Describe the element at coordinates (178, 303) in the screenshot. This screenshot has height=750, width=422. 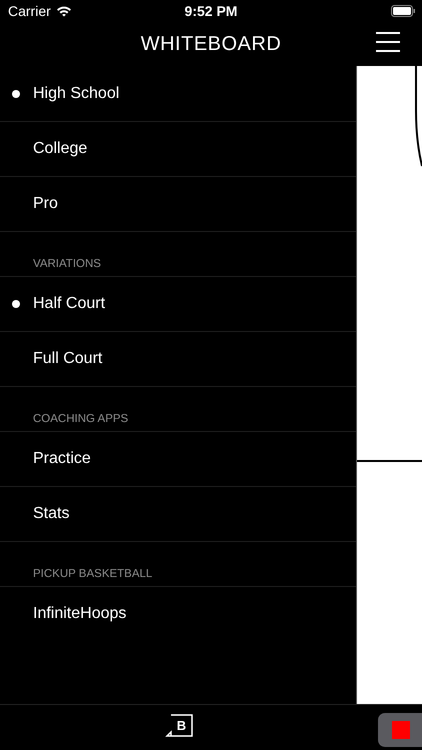
I see `menu-item: Half Court` at that location.